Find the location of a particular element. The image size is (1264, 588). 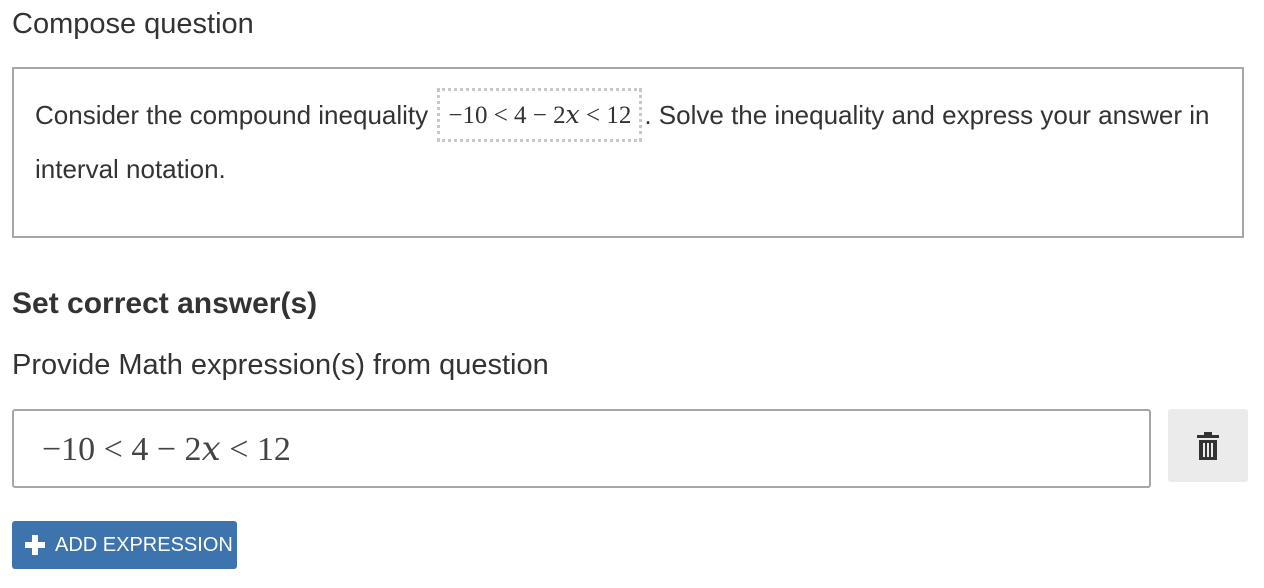

math-inline-expression: −10 < 4 − 2𝑥 < 12 is located at coordinates (540, 115).